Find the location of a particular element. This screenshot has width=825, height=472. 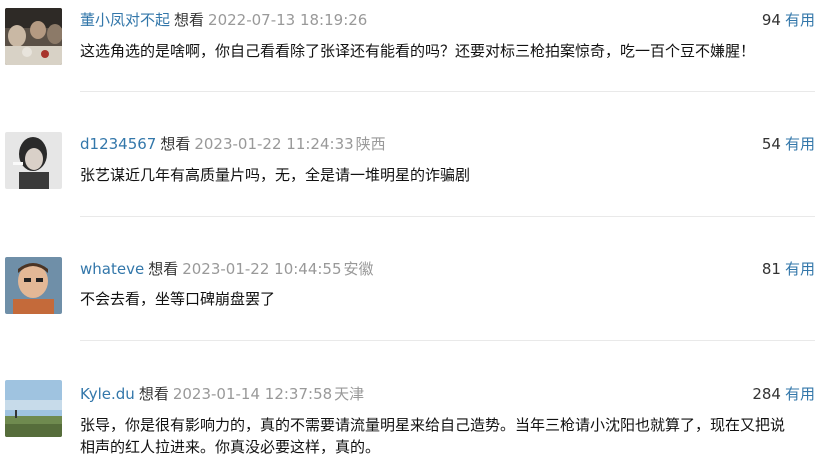

vote-area: 284 有用 is located at coordinates (783, 394).